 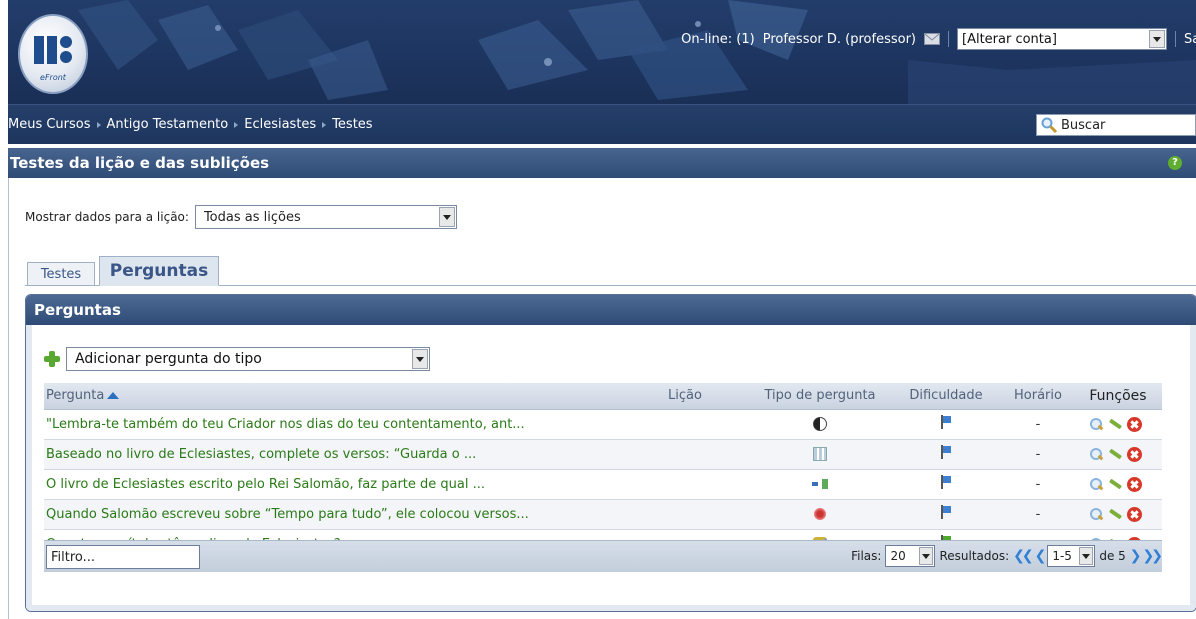 I want to click on page-range-value: 1-5, so click(x=1062, y=556).